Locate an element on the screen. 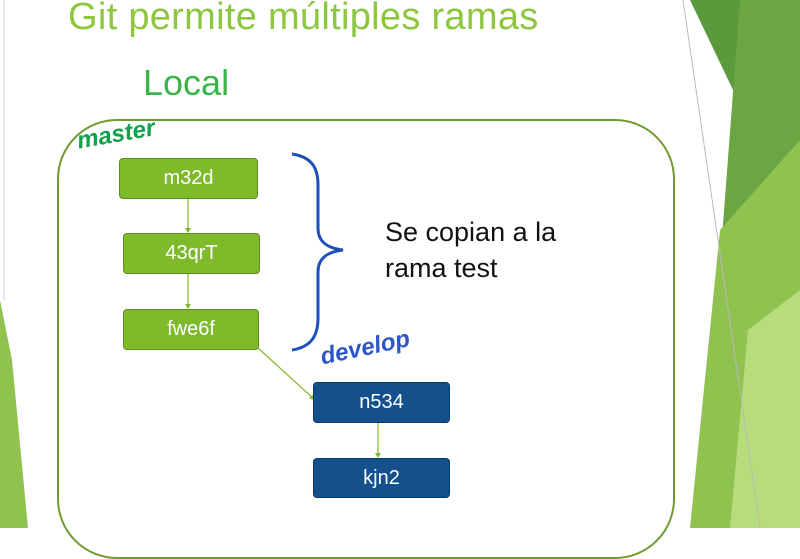 The width and height of the screenshot is (800, 559). commit-node: m32d is located at coordinates (188, 178).